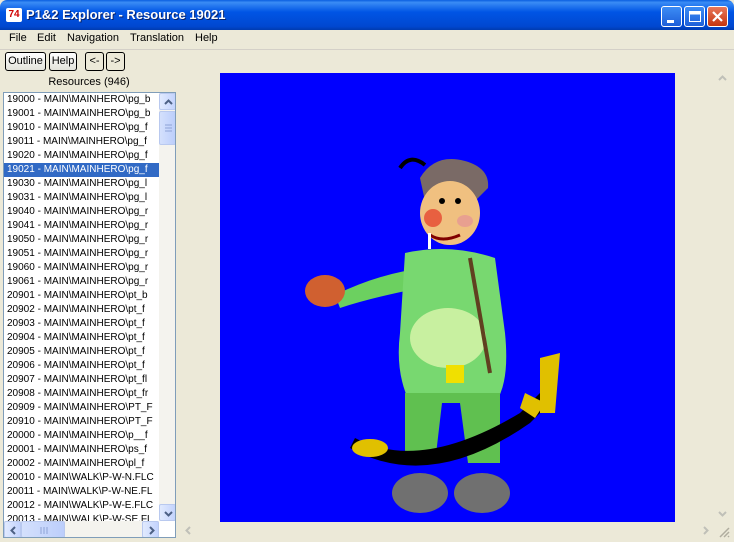  What do you see at coordinates (723, 531) in the screenshot?
I see `resize-grip-icon` at bounding box center [723, 531].